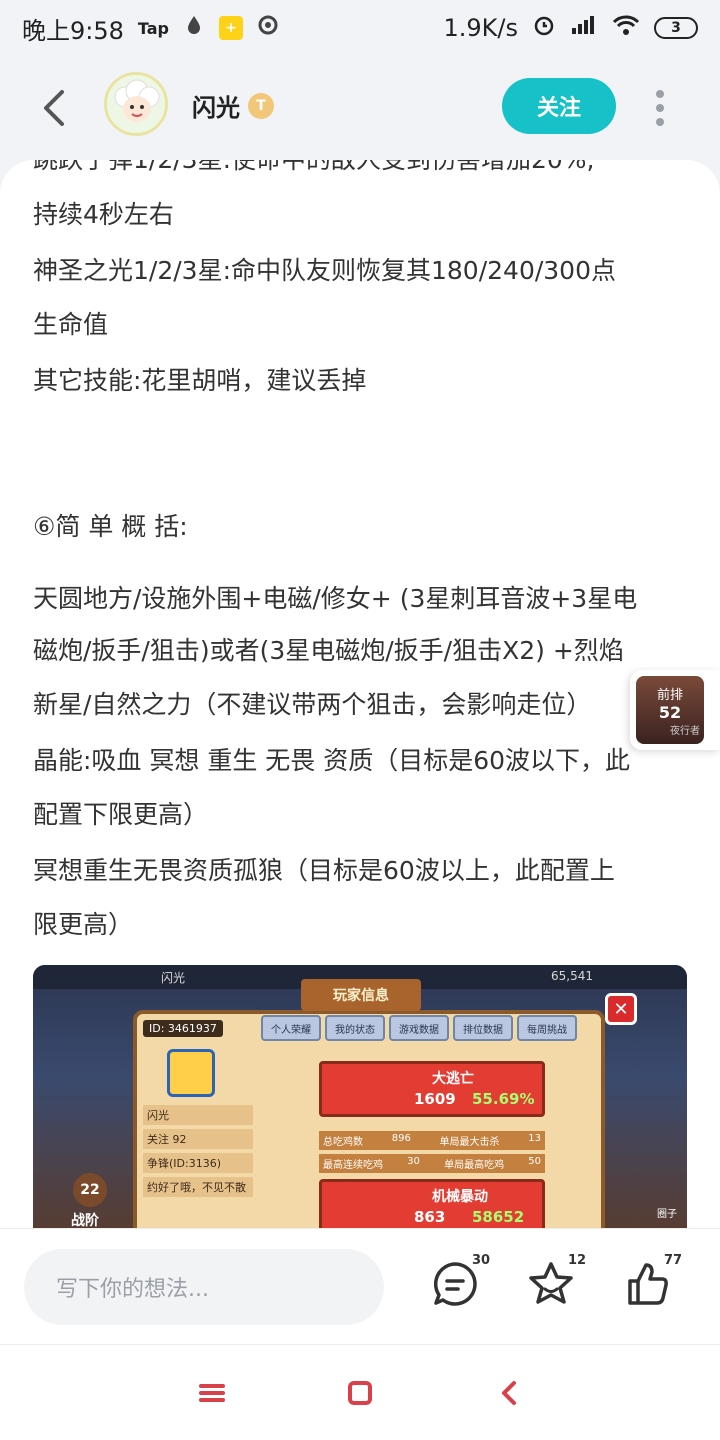 This screenshot has height=1440, width=720. Describe the element at coordinates (198, 1115) in the screenshot. I see `game-name: 闪光` at that location.